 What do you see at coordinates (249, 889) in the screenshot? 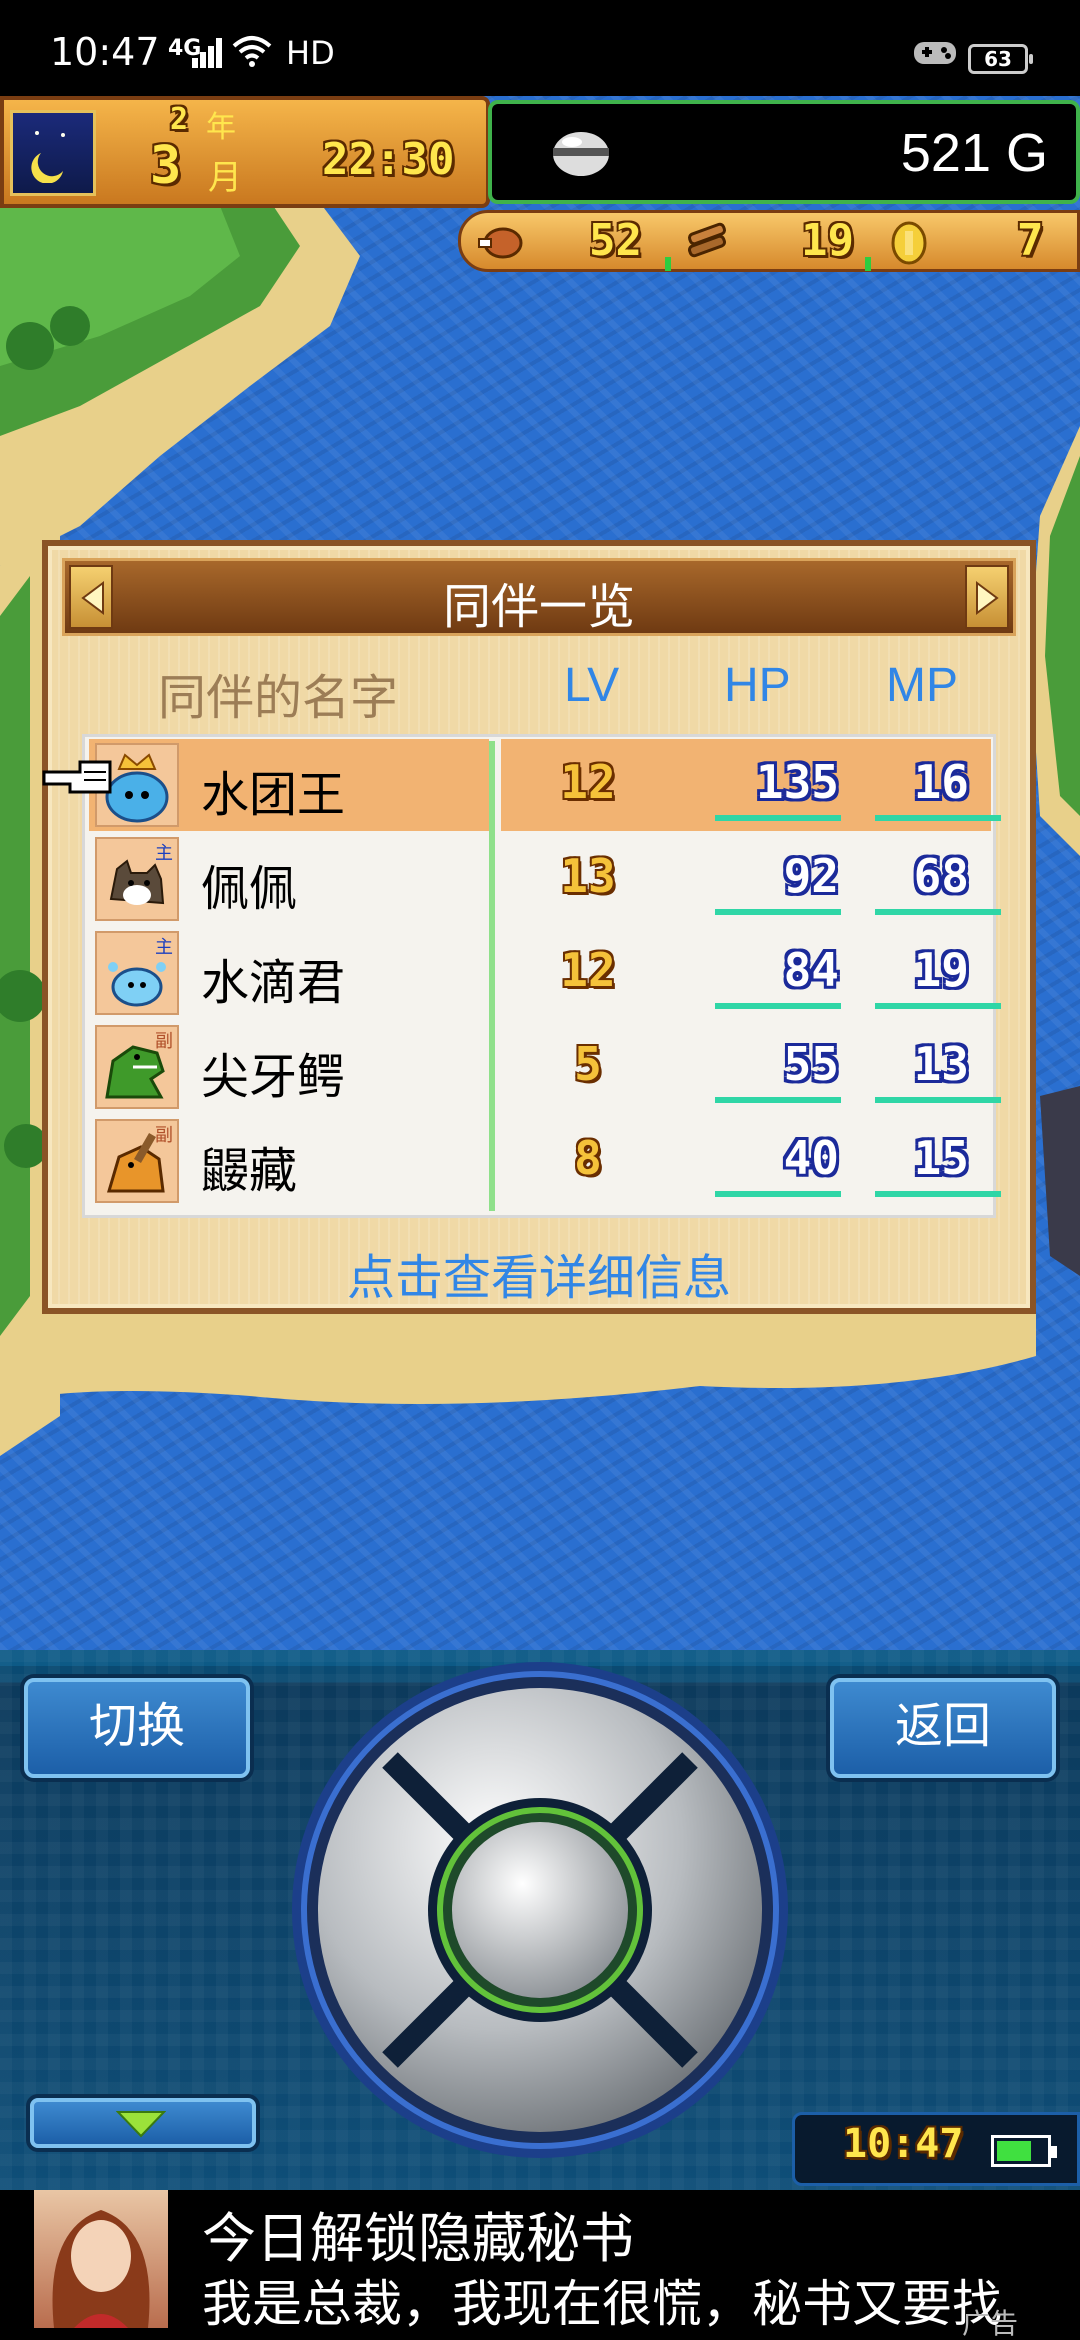
I see `companion-name: 佩佩` at bounding box center [249, 889].